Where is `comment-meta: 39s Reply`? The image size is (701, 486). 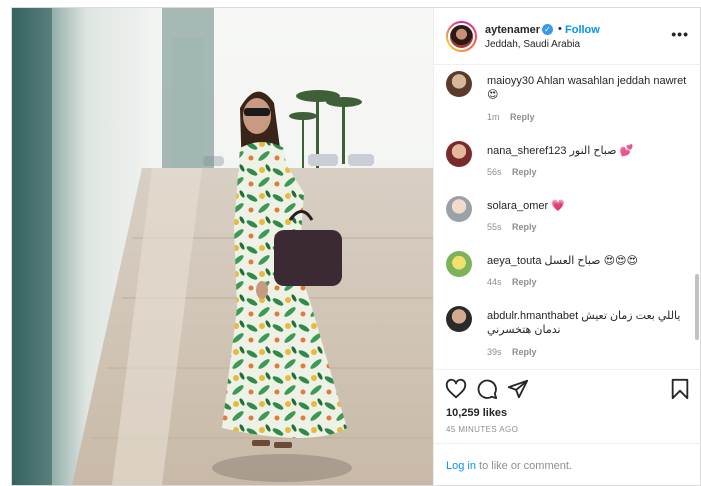
comment-meta: 39s Reply is located at coordinates (516, 352).